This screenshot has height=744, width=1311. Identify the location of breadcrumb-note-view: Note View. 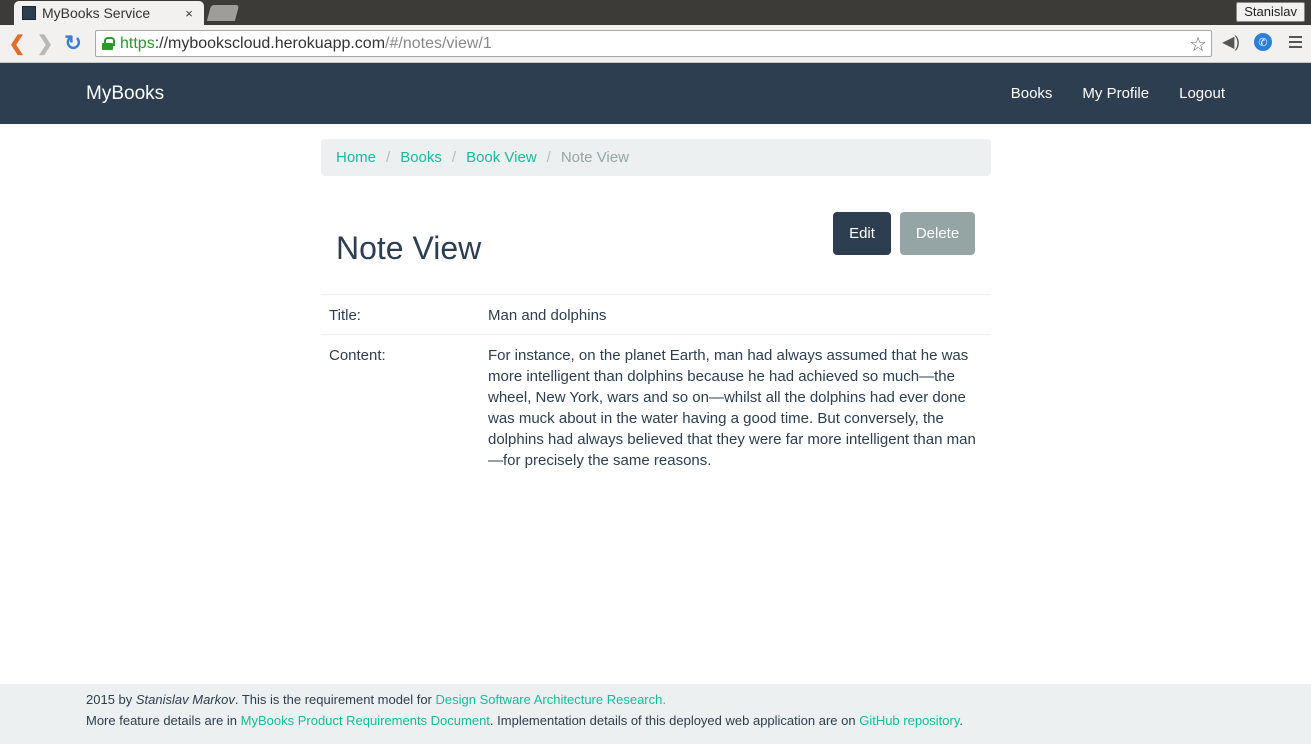
(594, 157).